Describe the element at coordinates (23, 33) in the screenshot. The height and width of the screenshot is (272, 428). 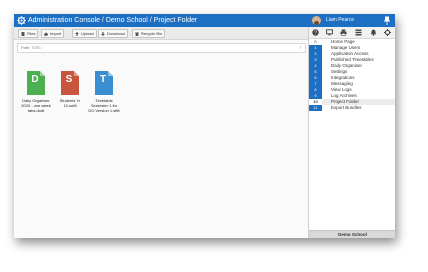
I see `file-icon` at that location.